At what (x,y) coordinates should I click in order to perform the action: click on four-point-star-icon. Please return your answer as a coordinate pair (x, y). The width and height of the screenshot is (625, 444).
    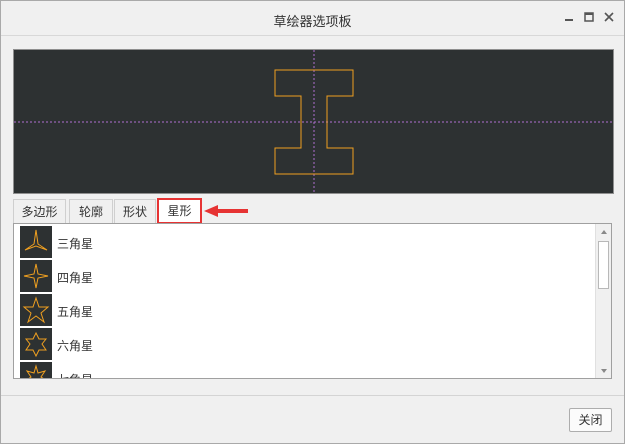
    Looking at the image, I should click on (36, 276).